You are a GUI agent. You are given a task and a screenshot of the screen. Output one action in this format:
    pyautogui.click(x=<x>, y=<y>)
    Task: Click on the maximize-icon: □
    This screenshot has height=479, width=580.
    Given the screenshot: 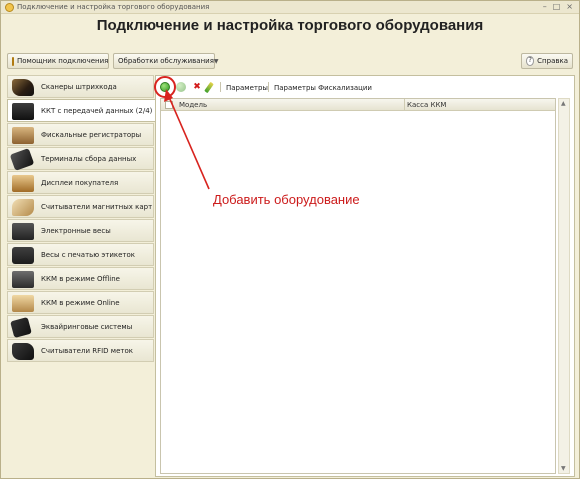 What is the action you would take?
    pyautogui.click(x=557, y=6)
    